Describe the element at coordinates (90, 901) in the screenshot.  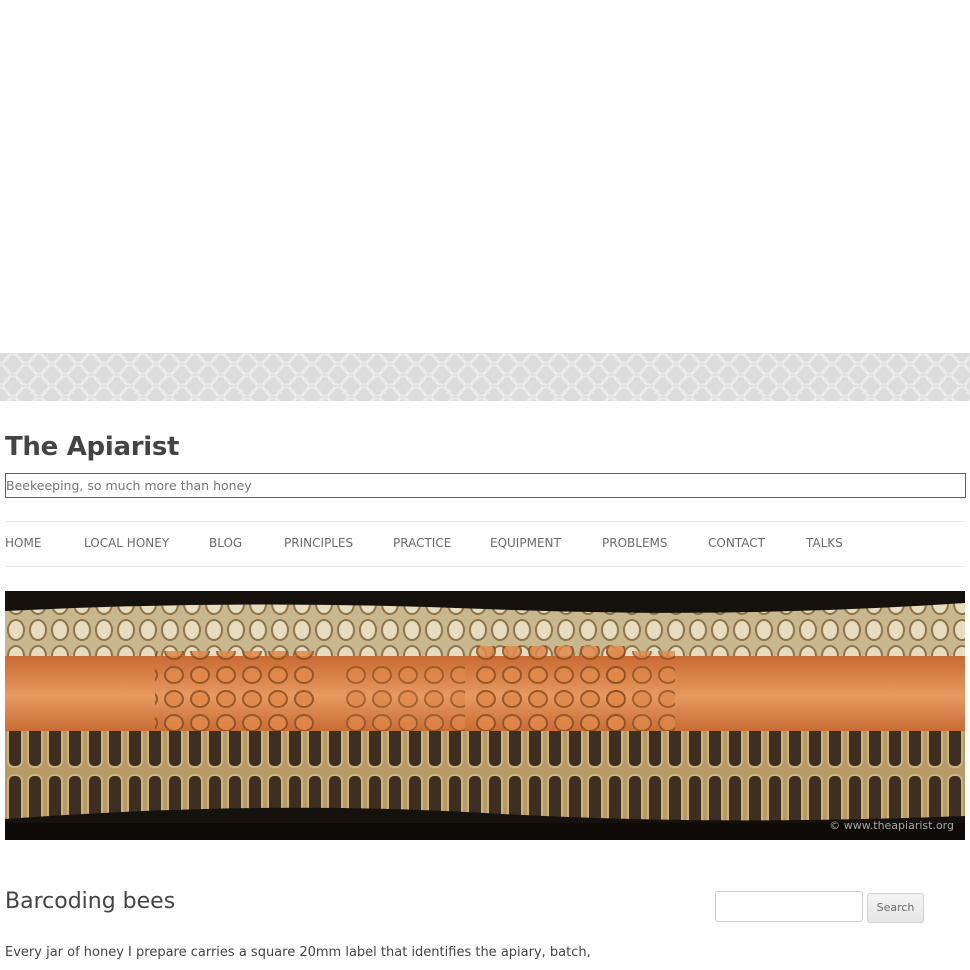
I see `post-title: Barcoding bees` at that location.